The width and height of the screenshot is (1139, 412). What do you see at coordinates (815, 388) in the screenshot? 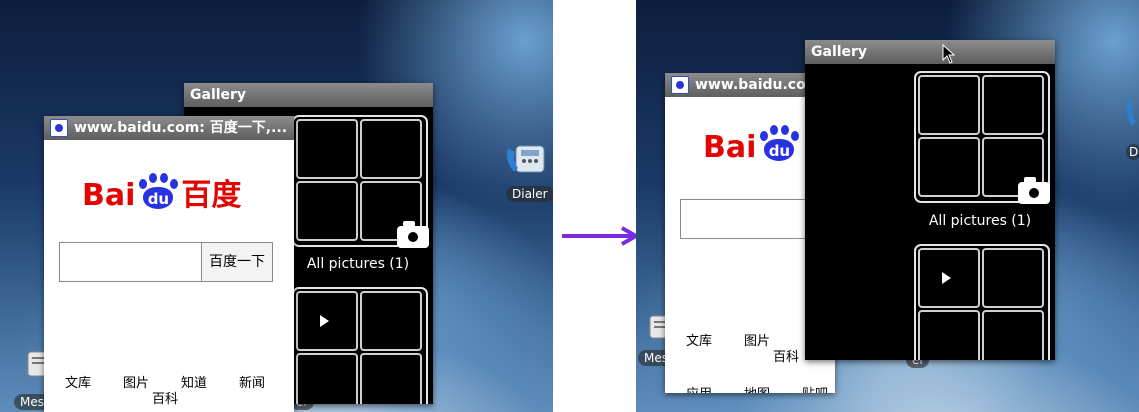
I see `nav-link-tieba: 贴吧` at bounding box center [815, 388].